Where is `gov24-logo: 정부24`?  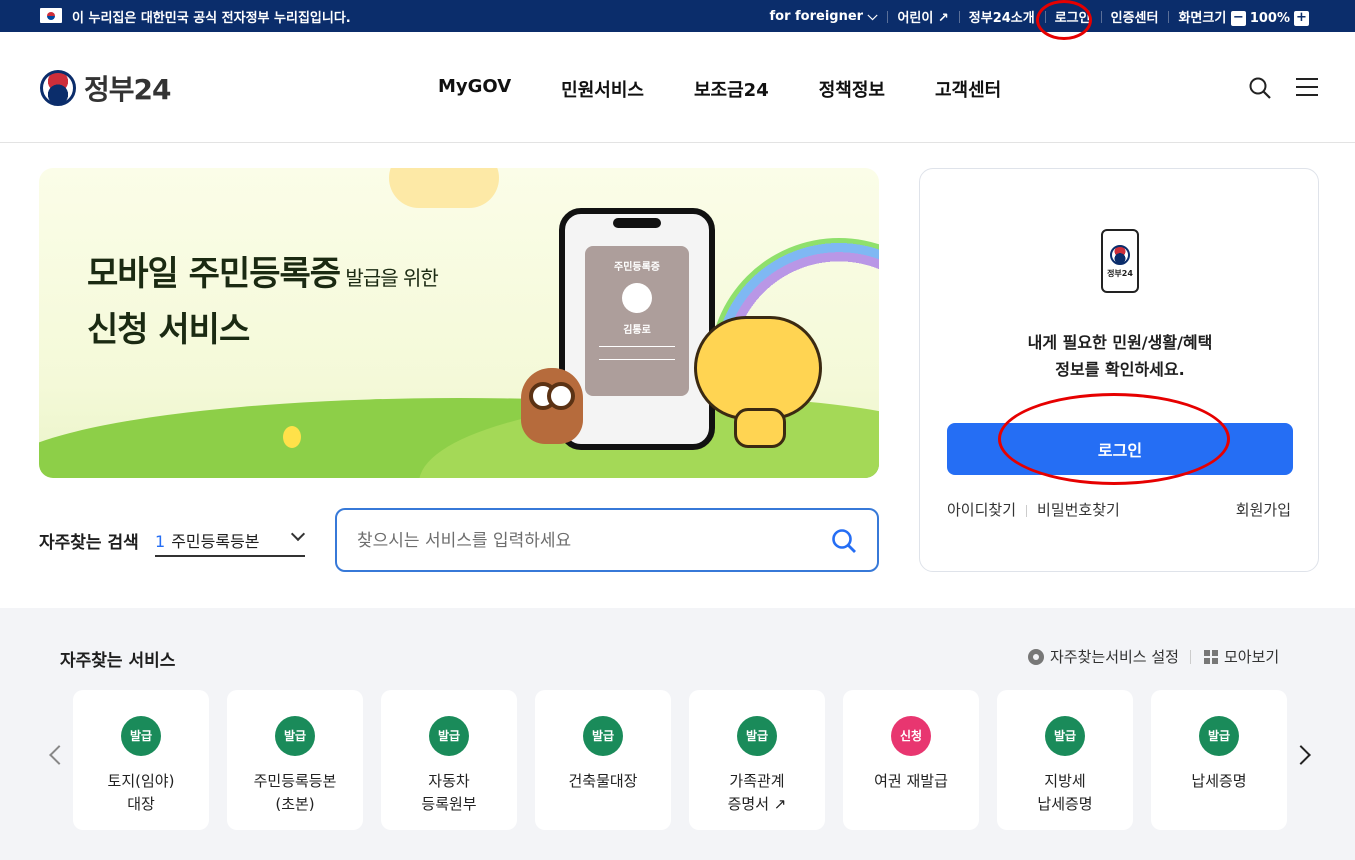
gov24-logo: 정부24 is located at coordinates (105, 88).